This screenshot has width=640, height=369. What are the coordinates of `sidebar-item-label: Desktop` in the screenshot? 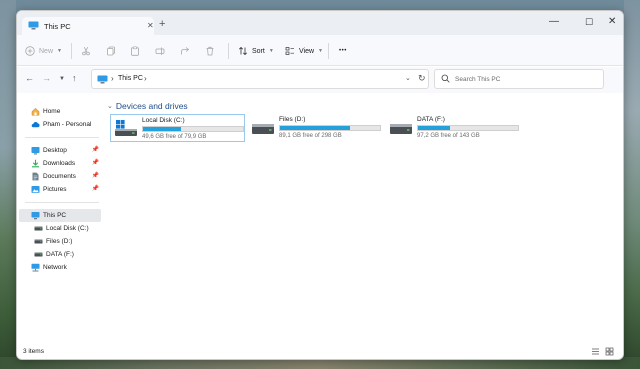 It's located at (55, 150).